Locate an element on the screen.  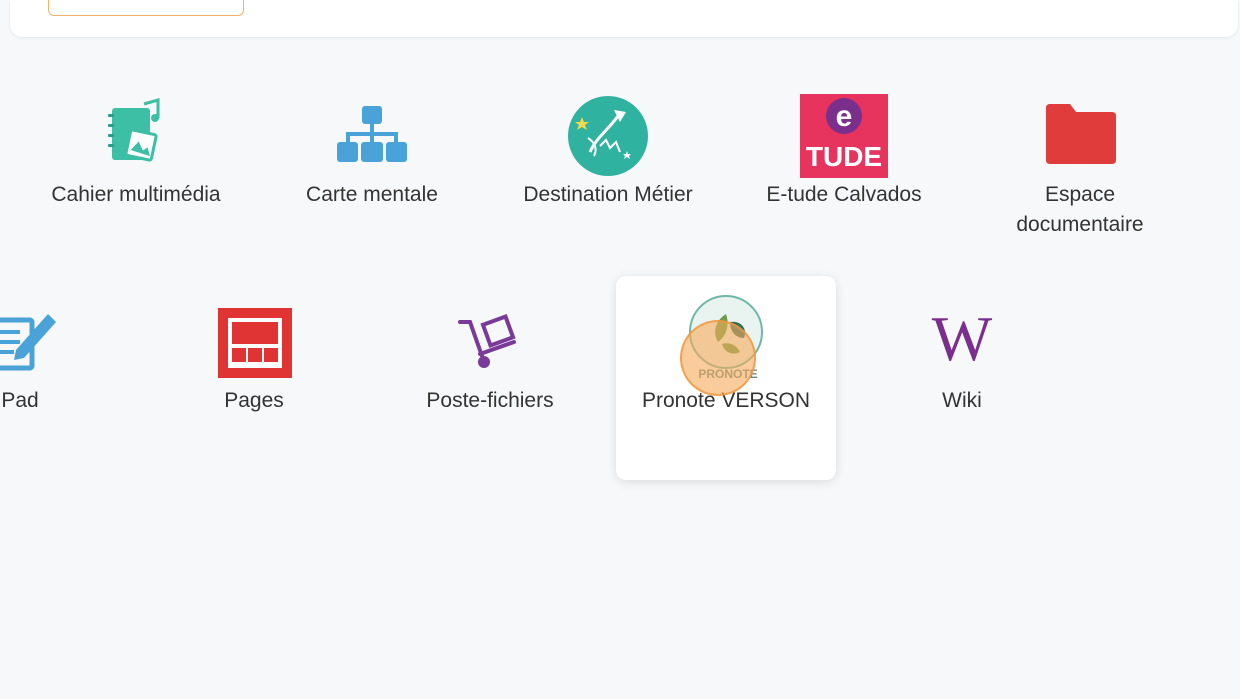
wiki-w-icon: W is located at coordinates (962, 340).